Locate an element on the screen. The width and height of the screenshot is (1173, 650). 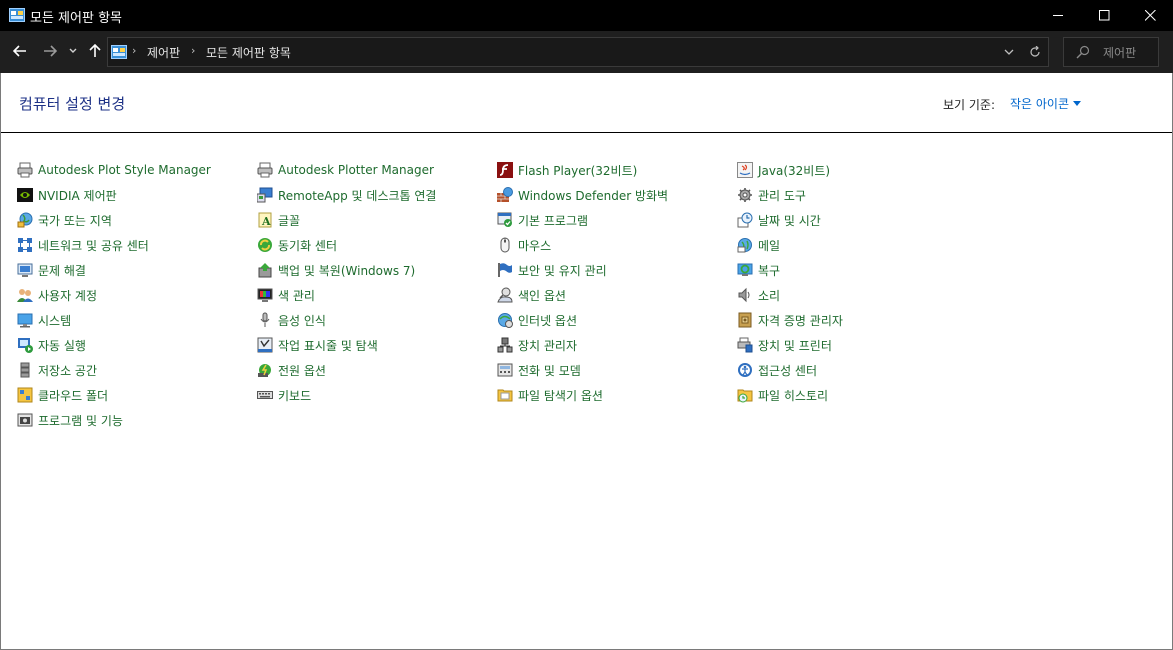
item-autodesk-plotter-manager: Autodesk Plotter Manager is located at coordinates (345, 170).